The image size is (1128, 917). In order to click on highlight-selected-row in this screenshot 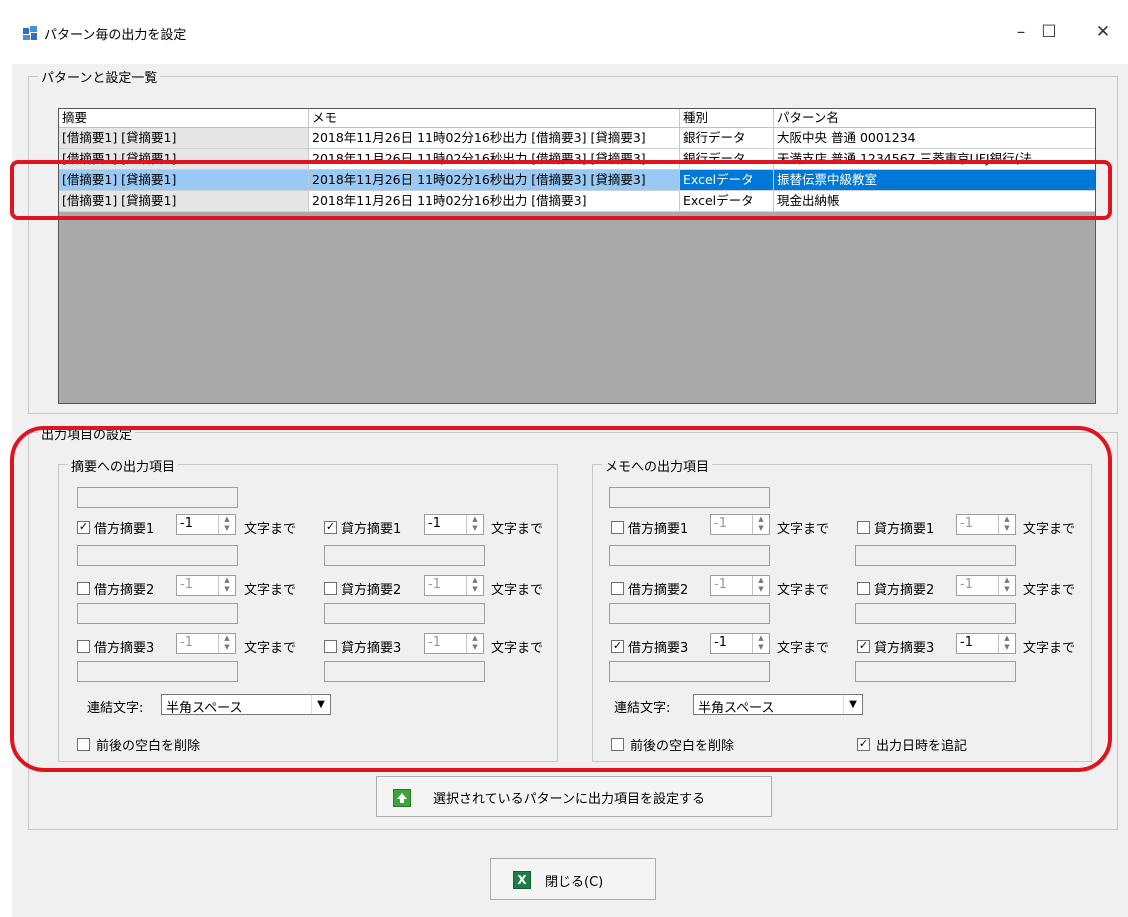, I will do `click(561, 190)`.